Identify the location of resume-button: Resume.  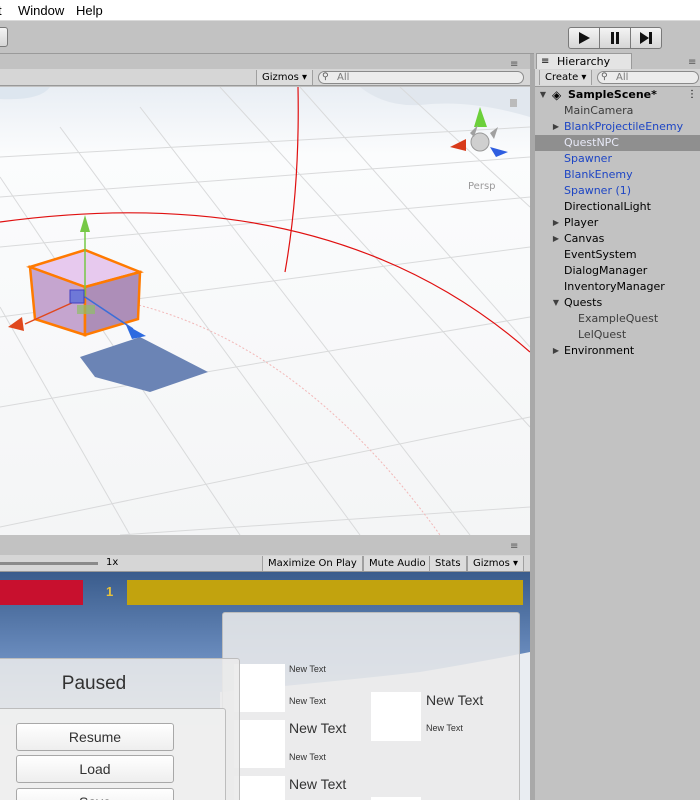
(95, 737).